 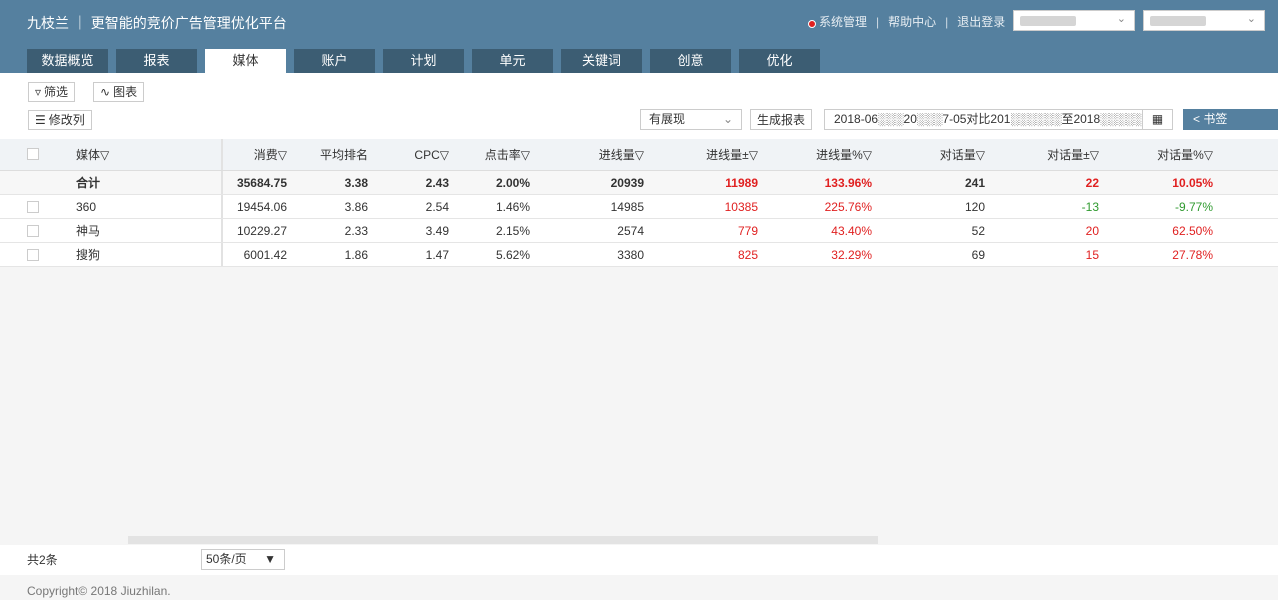 What do you see at coordinates (88, 183) in the screenshot?
I see `total-label: 合计` at bounding box center [88, 183].